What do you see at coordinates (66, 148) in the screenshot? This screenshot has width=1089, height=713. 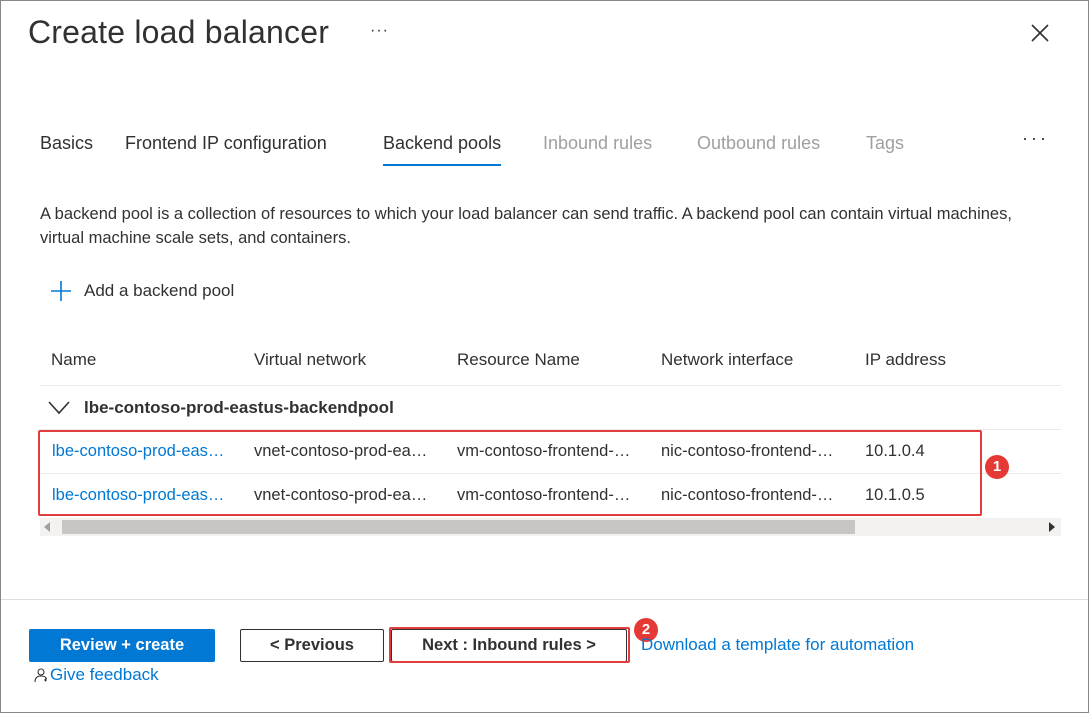 I see `tab-basics: Basics` at bounding box center [66, 148].